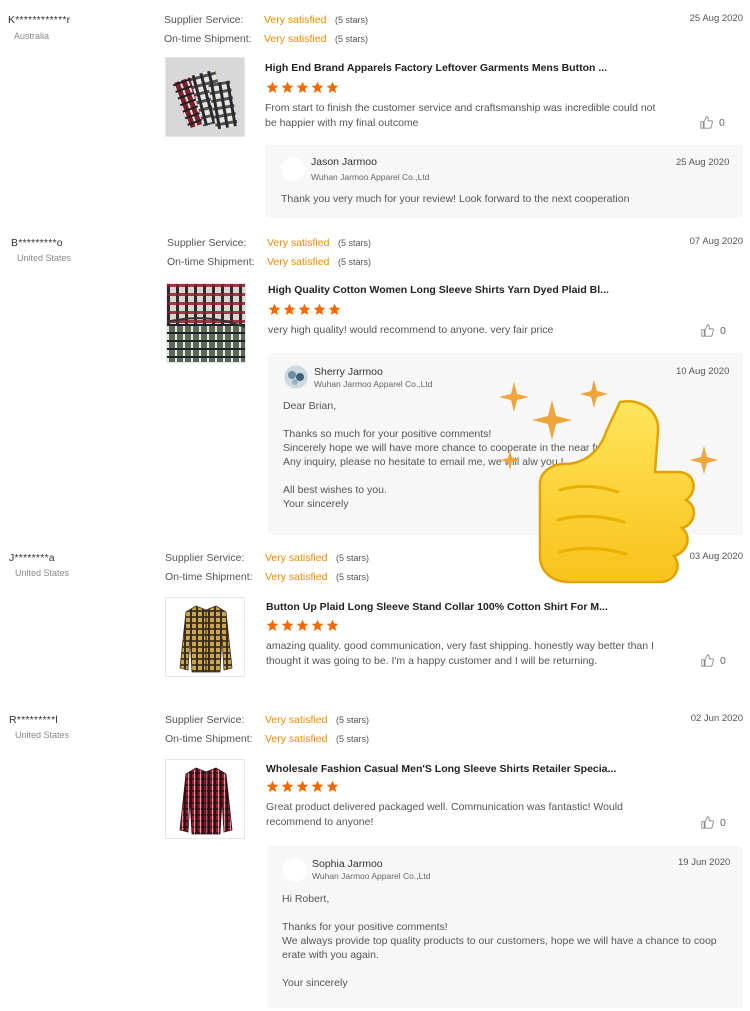 This screenshot has height=1011, width=750. I want to click on reply-author-name: Jason Jarmoo, so click(344, 162).